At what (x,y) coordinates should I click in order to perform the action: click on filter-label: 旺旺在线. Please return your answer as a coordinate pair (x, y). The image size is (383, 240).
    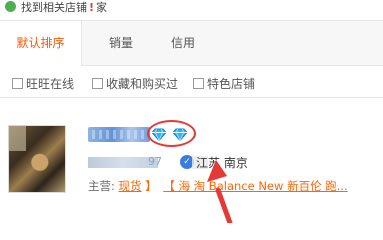
    Looking at the image, I should click on (50, 84).